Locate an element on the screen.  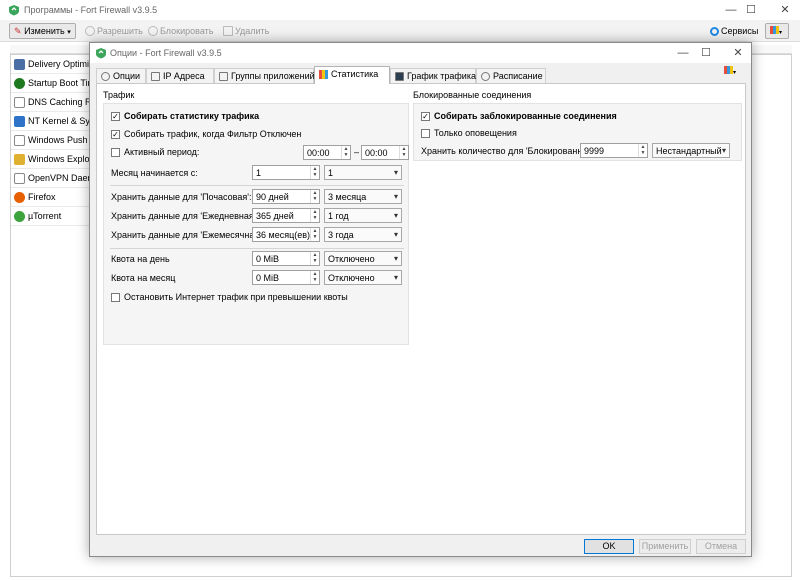
app-groups-icon is located at coordinates (223, 76).